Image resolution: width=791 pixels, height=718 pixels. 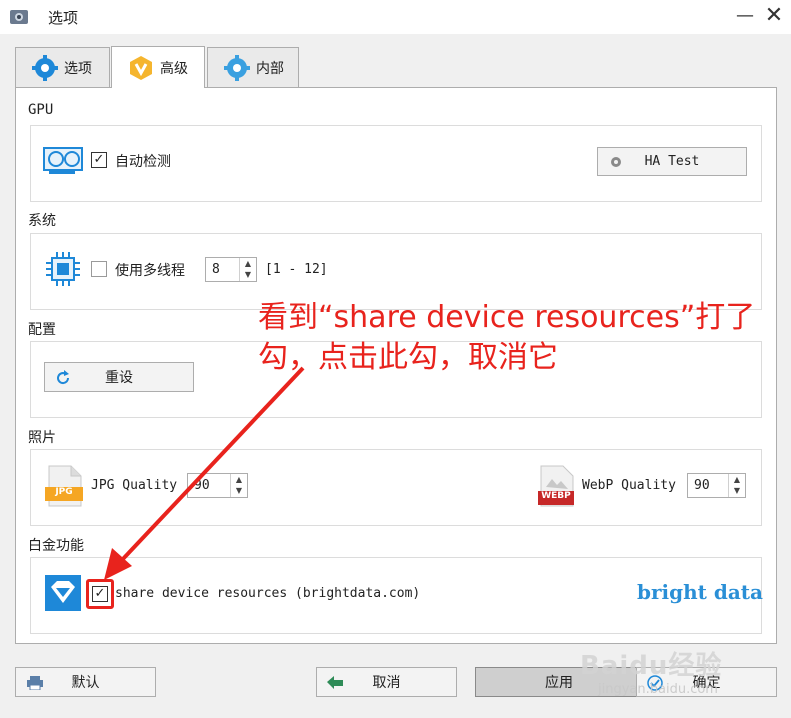 I want to click on v-badge-icon, so click(x=141, y=67).